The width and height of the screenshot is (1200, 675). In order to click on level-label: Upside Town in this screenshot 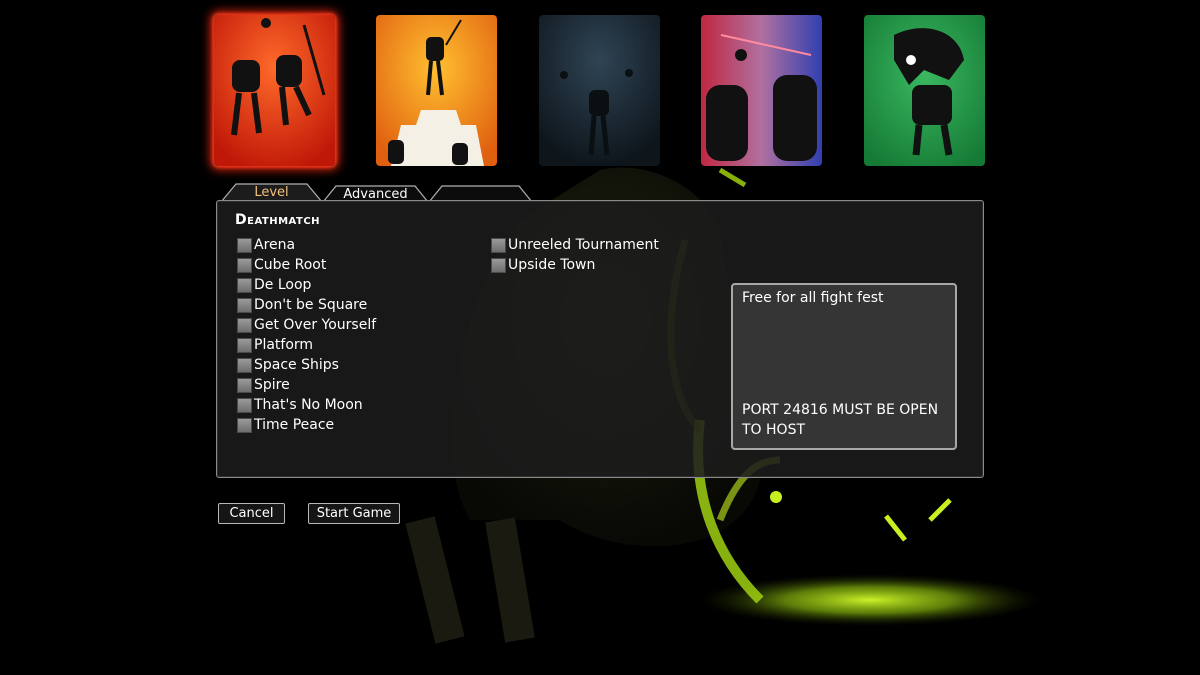, I will do `click(552, 265)`.